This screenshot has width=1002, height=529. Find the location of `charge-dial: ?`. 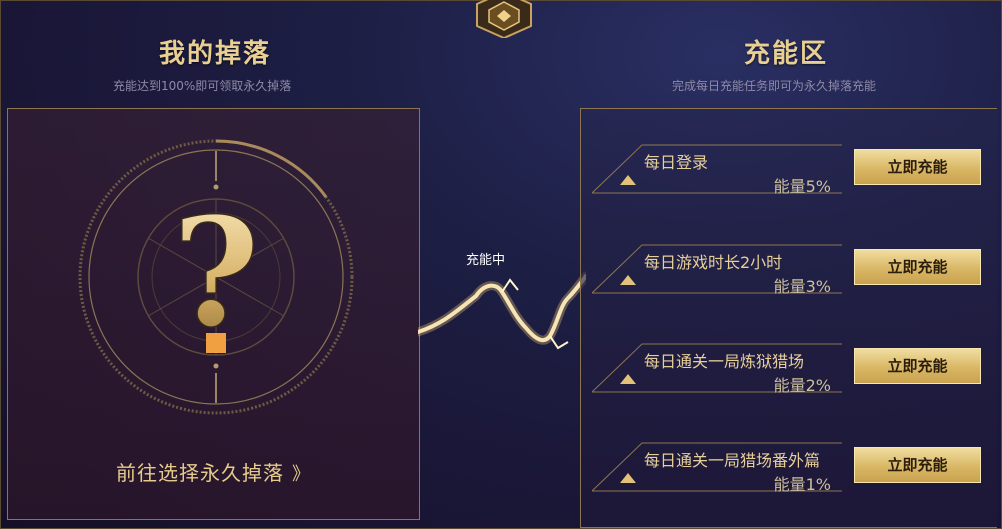

charge-dial: ? is located at coordinates (216, 277).